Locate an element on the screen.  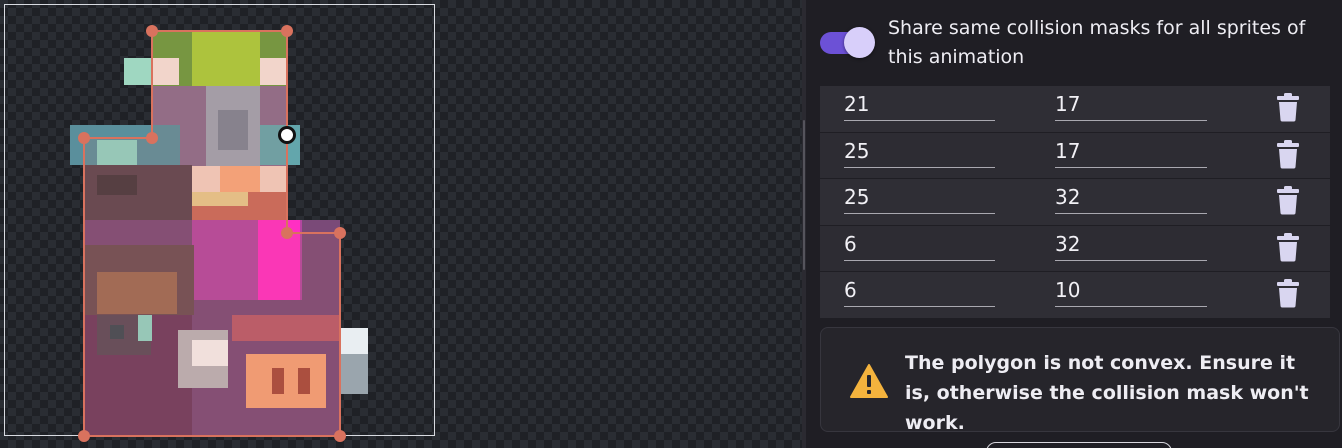
share-masks-toggle is located at coordinates (847, 42).